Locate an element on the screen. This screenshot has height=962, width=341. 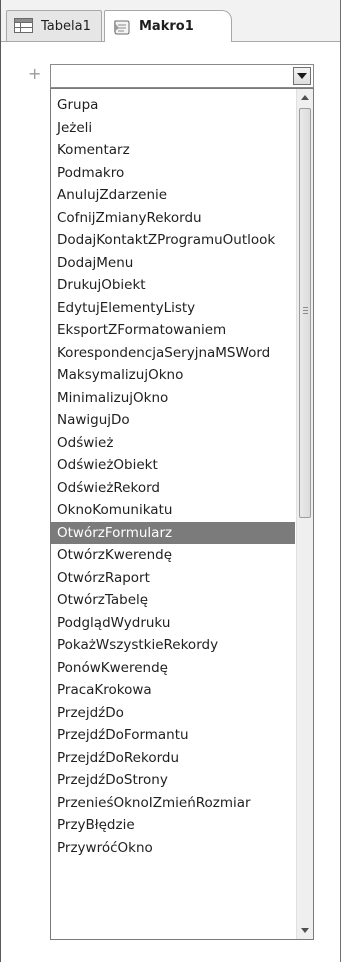
window-left-border is located at coordinates (0, 481).